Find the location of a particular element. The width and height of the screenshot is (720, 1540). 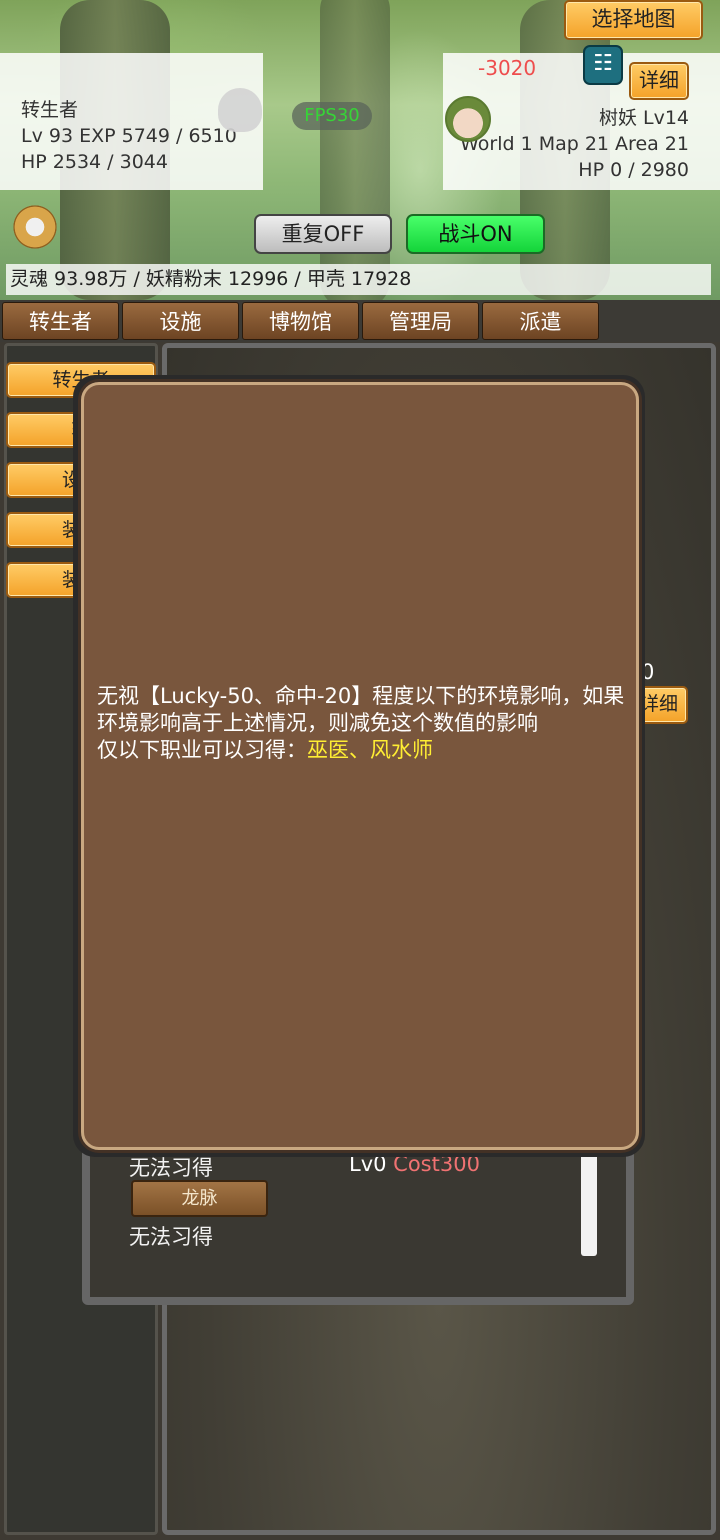

popup-classes: 巫医、风水师 is located at coordinates (370, 750).